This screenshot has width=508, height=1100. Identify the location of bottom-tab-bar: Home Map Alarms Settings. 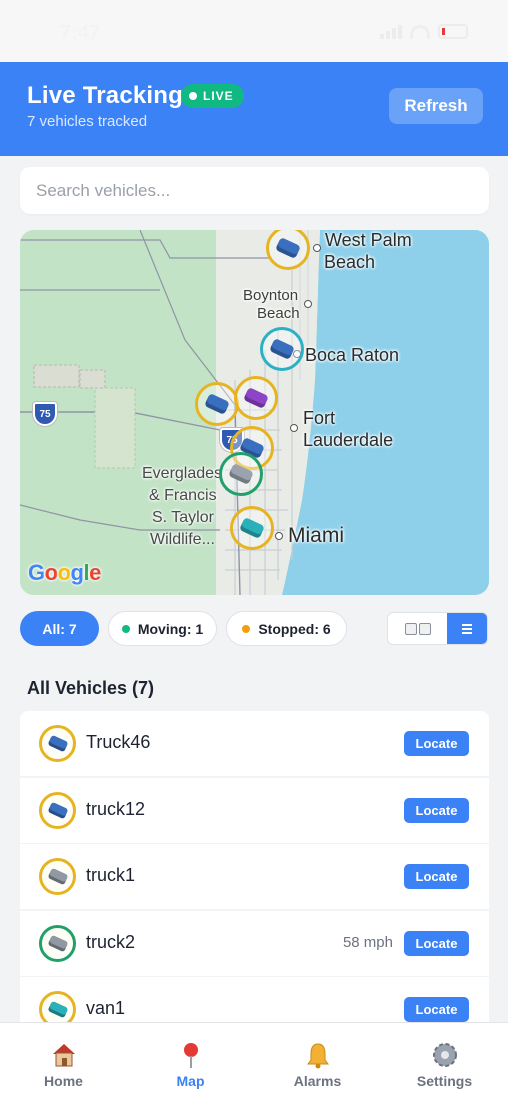
(254, 1061).